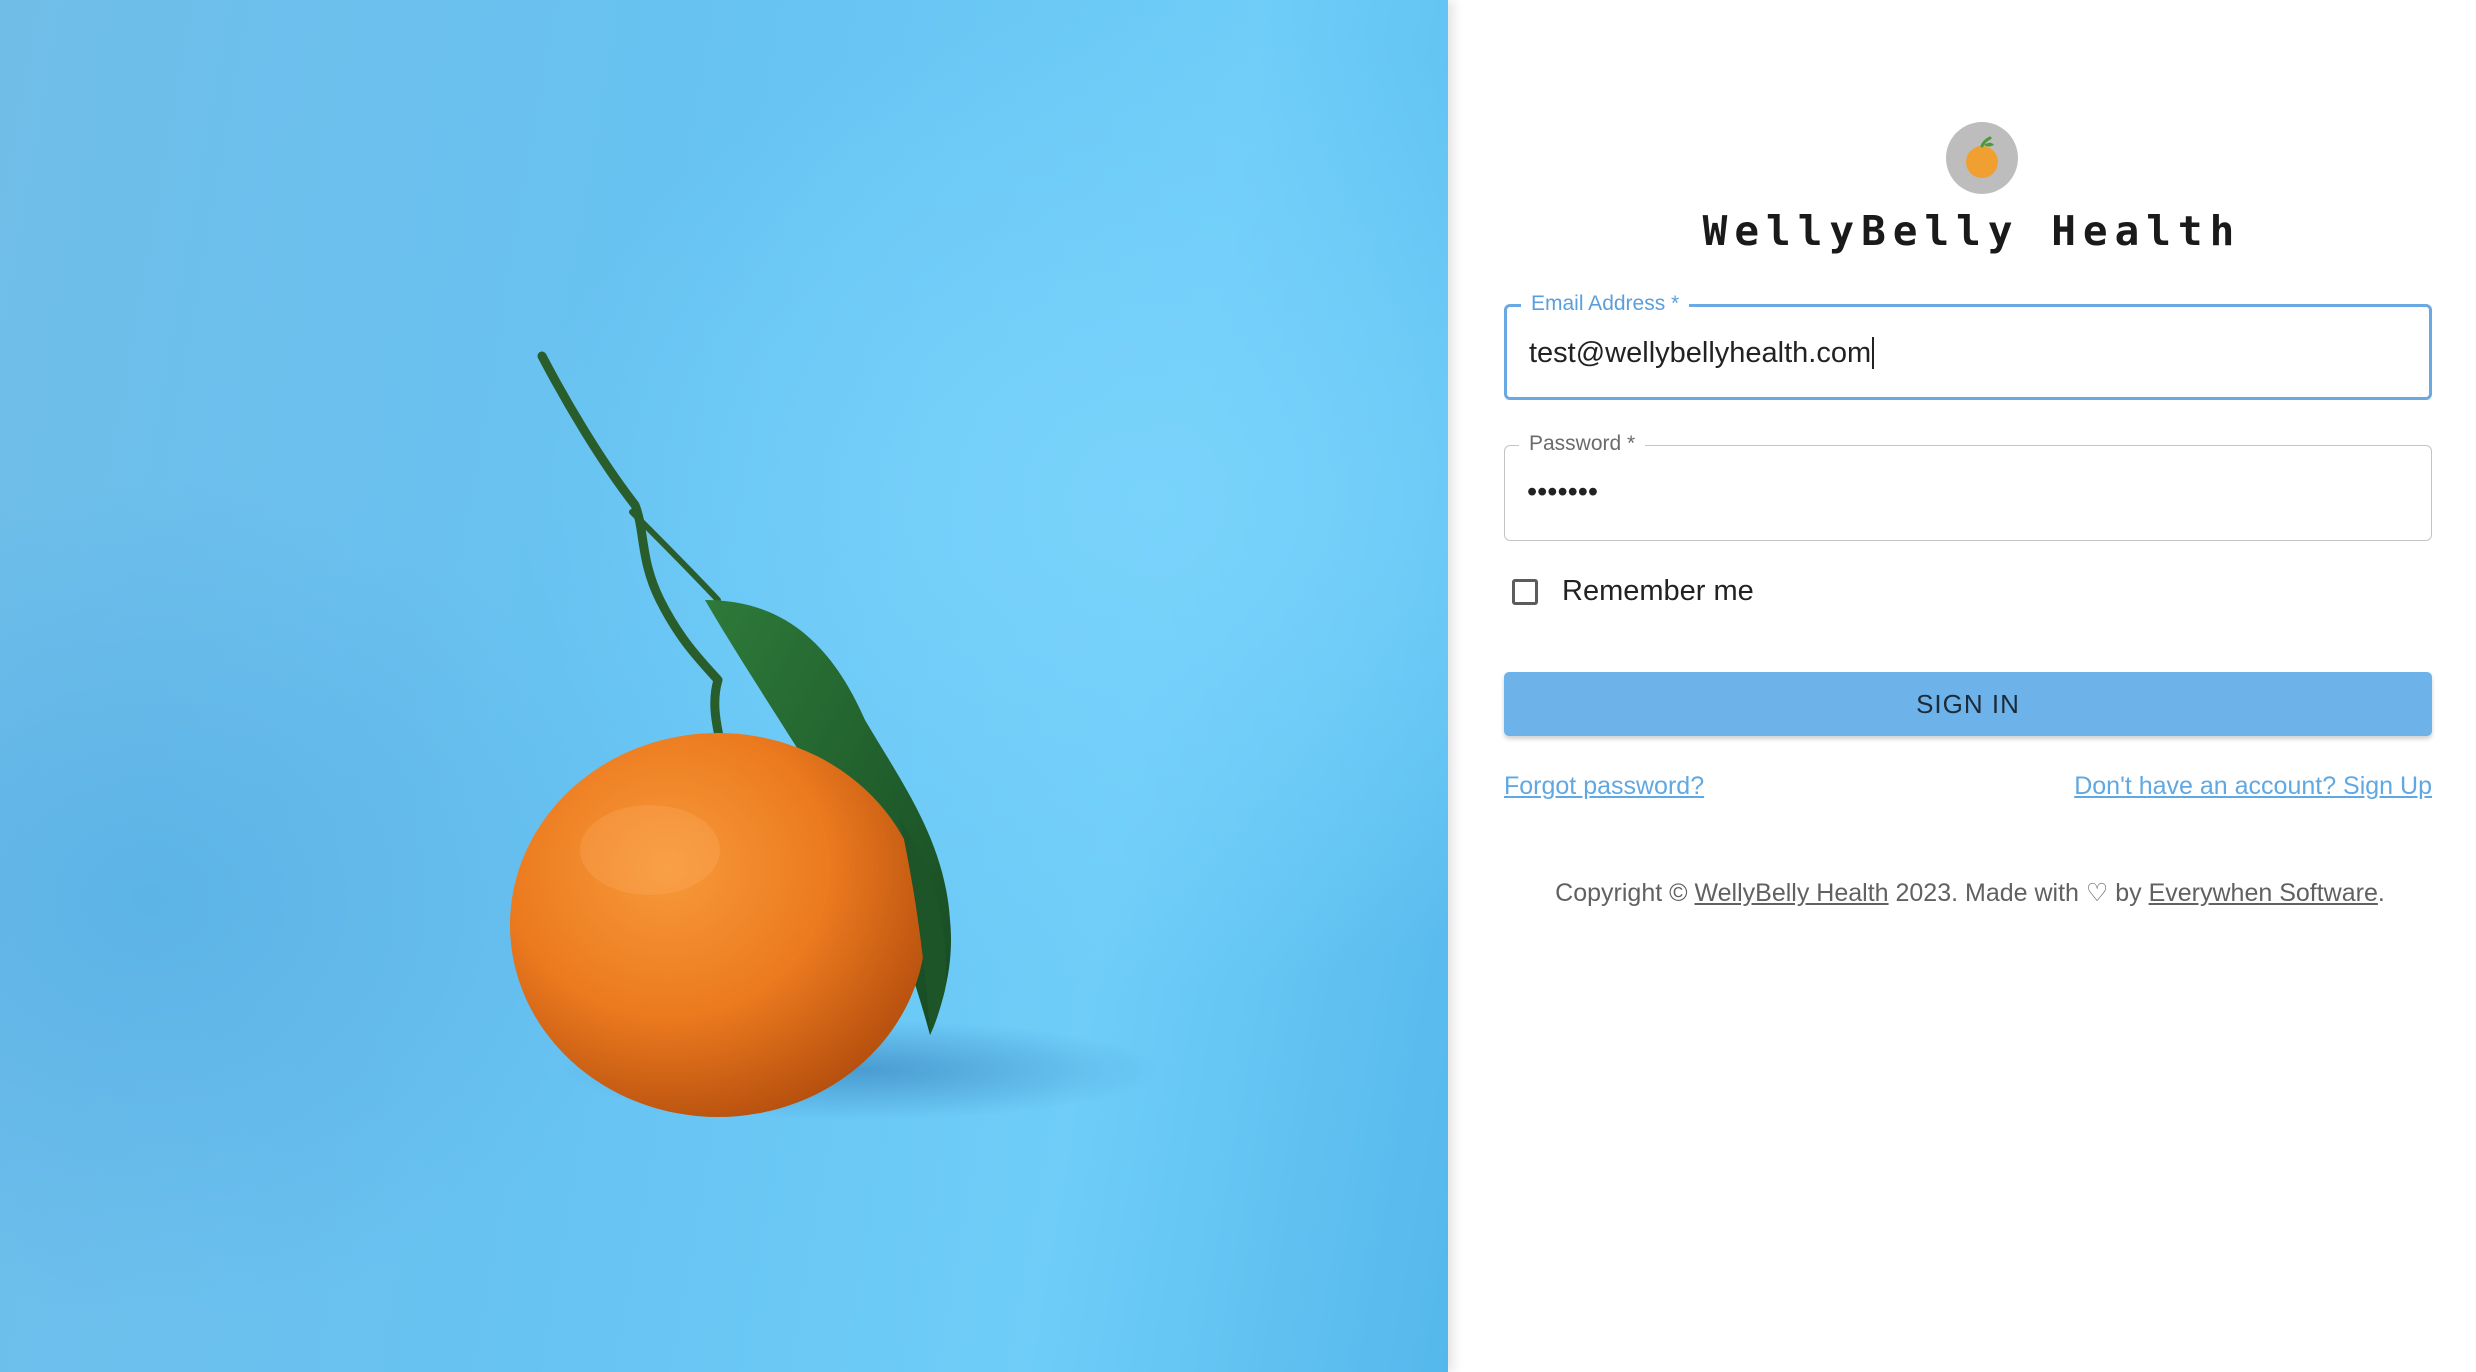  What do you see at coordinates (1604, 786) in the screenshot?
I see `forgot-password-link: Forgot password?` at bounding box center [1604, 786].